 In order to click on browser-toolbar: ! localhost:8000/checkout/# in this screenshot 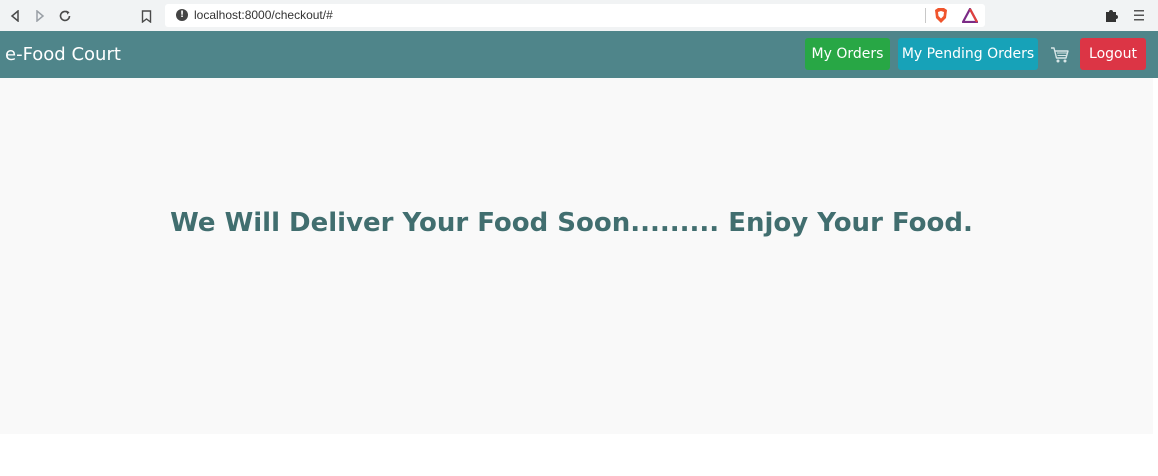, I will do `click(579, 15)`.